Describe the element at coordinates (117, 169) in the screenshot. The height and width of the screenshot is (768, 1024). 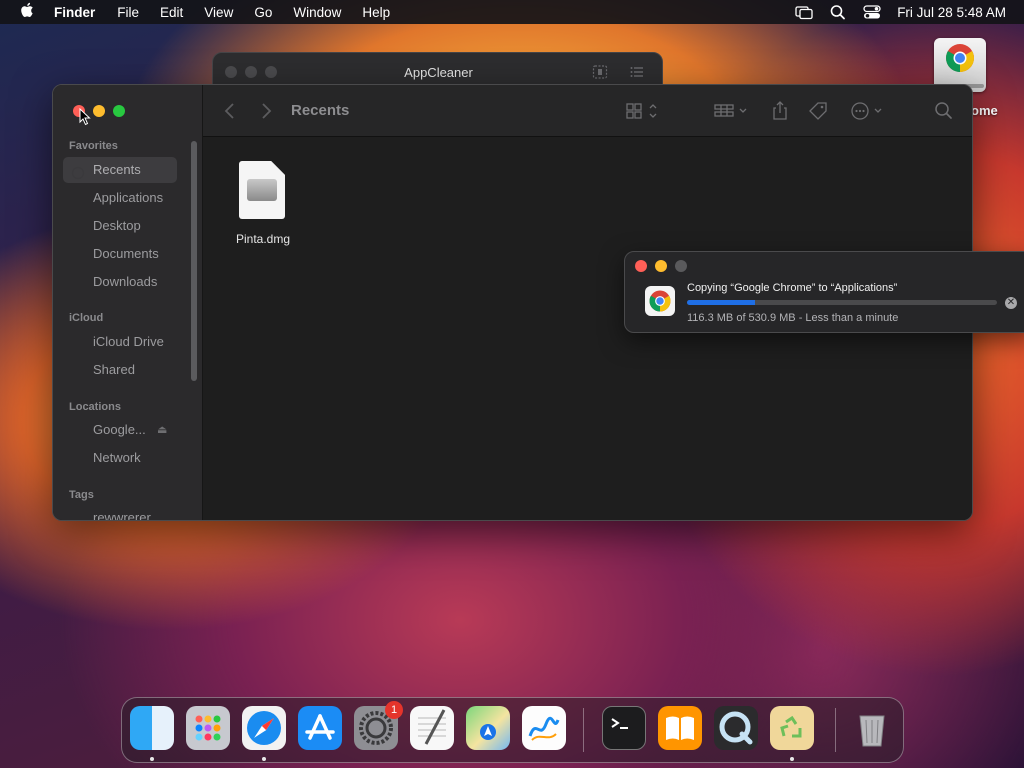
I see `sidebar-item-label: Recents` at that location.